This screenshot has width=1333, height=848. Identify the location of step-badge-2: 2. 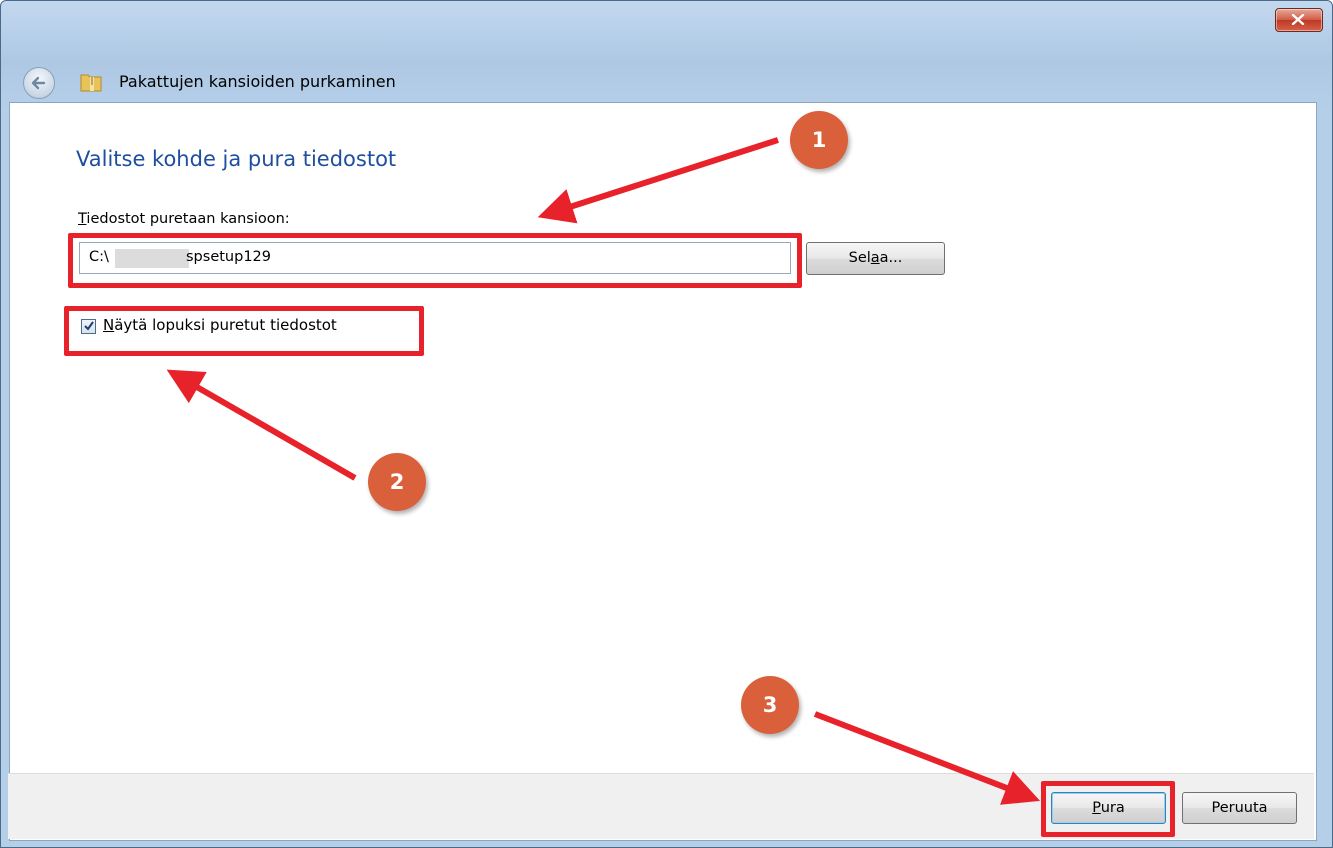
(397, 482).